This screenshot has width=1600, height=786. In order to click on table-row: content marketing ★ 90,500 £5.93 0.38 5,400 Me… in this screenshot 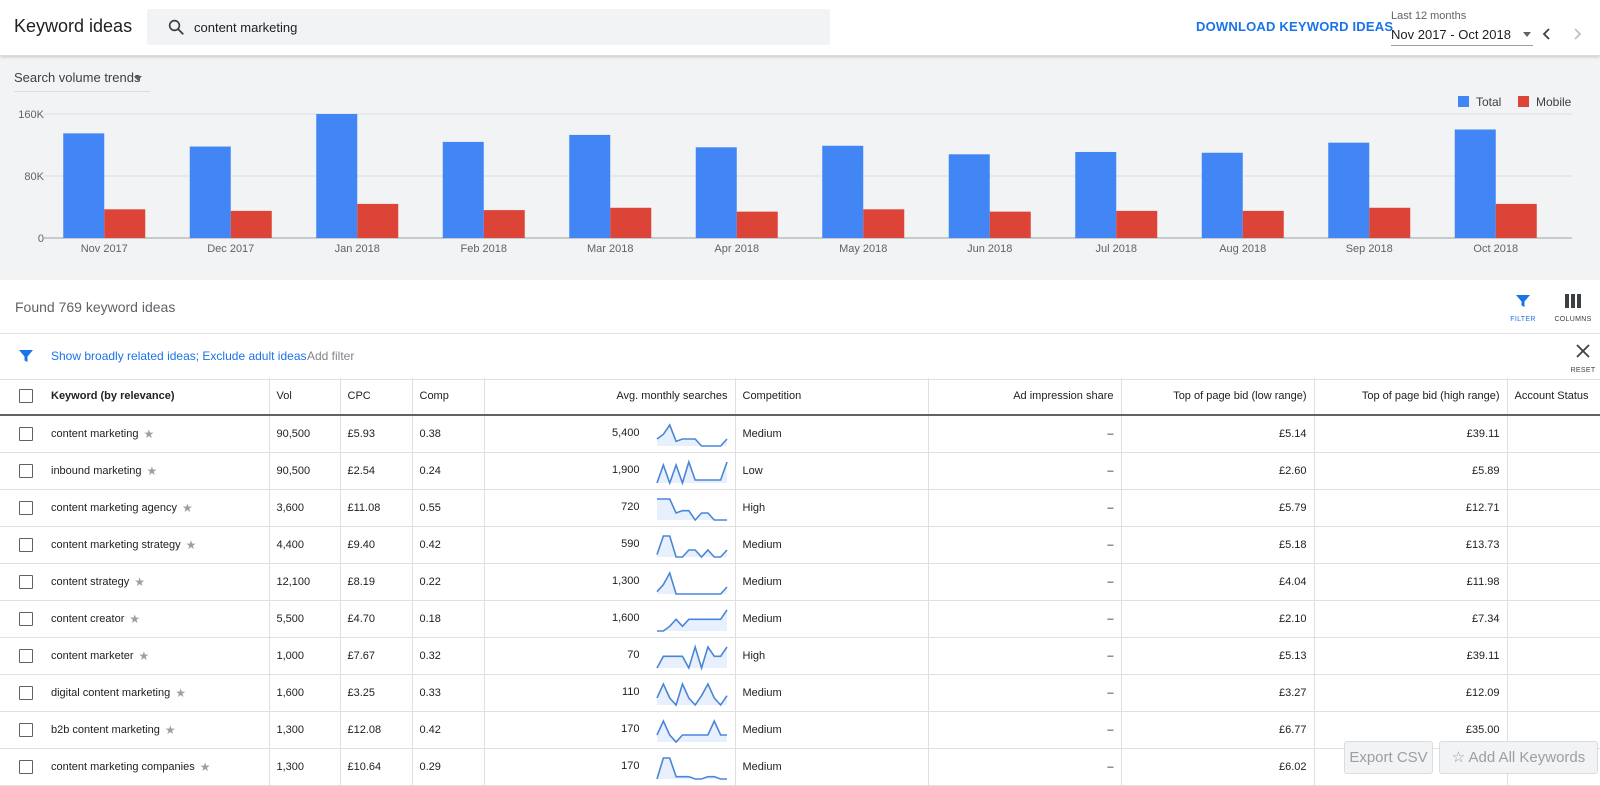, I will do `click(800, 434)`.